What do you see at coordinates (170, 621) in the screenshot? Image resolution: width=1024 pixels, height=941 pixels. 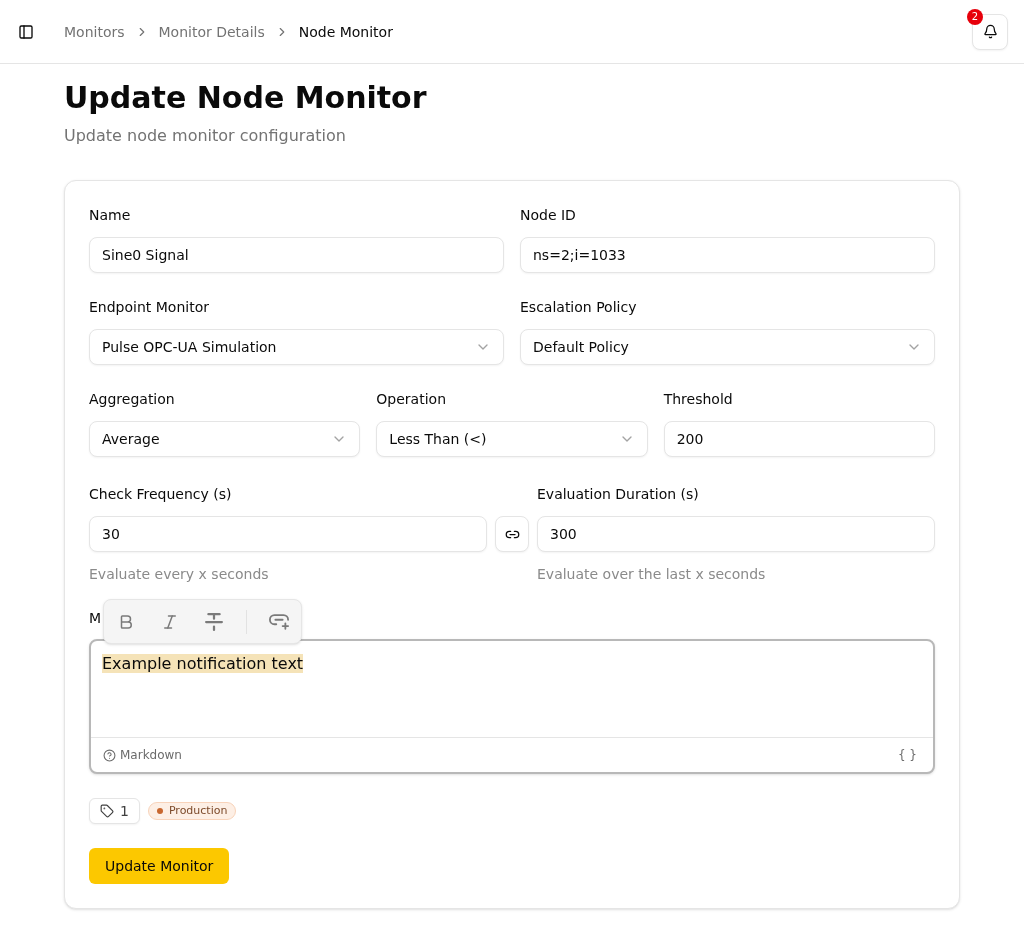 I see `italic-icon` at bounding box center [170, 621].